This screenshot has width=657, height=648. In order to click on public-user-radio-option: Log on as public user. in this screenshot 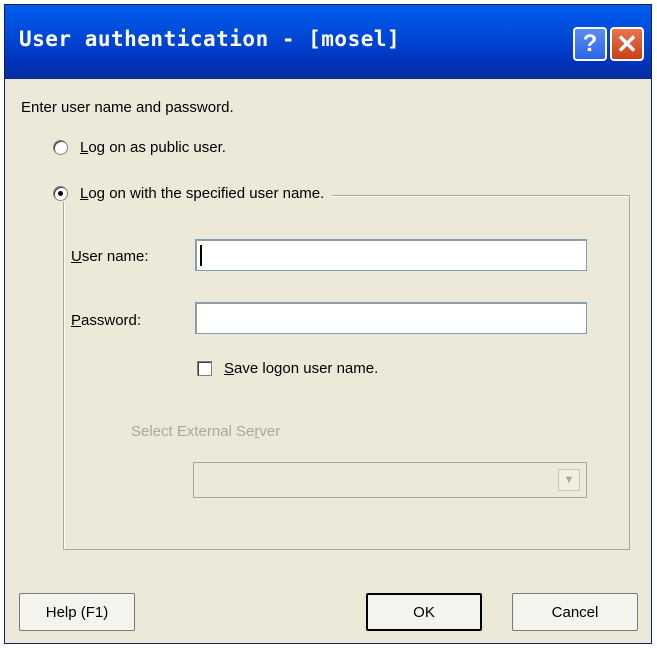, I will do `click(143, 147)`.